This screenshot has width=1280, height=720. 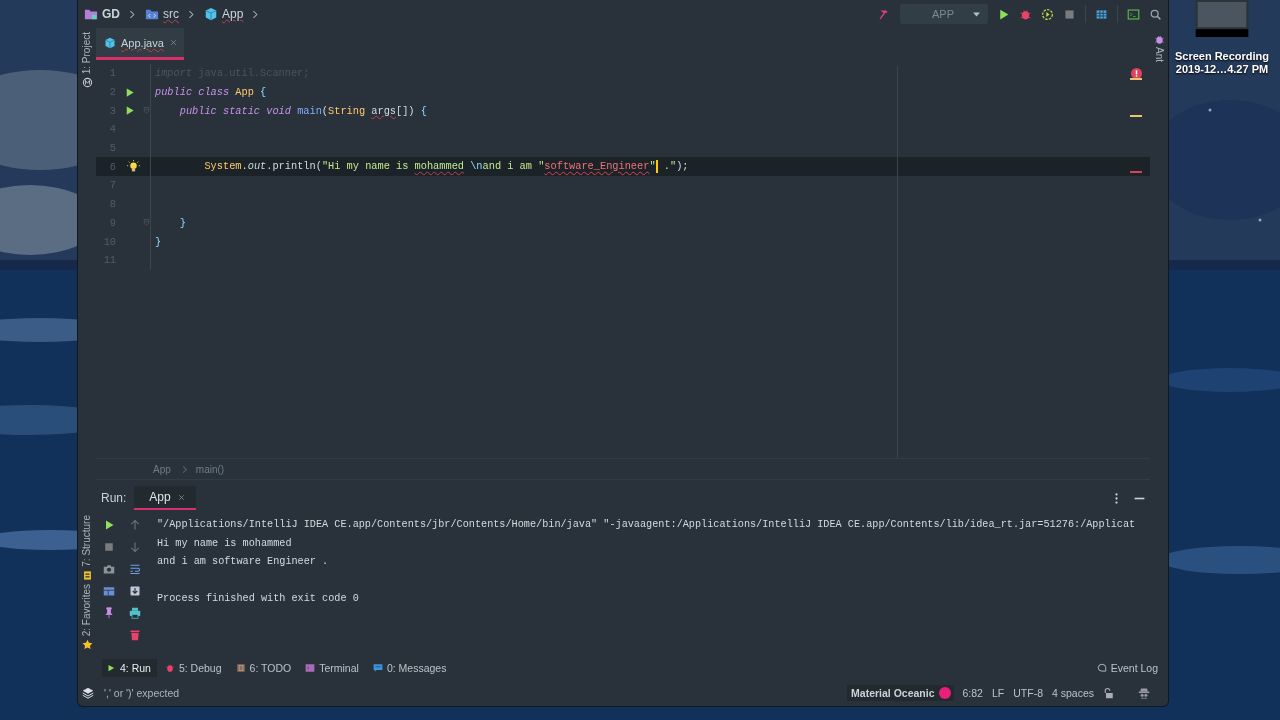 What do you see at coordinates (264, 668) in the screenshot?
I see `tool-window-tab: 6: TODO` at bounding box center [264, 668].